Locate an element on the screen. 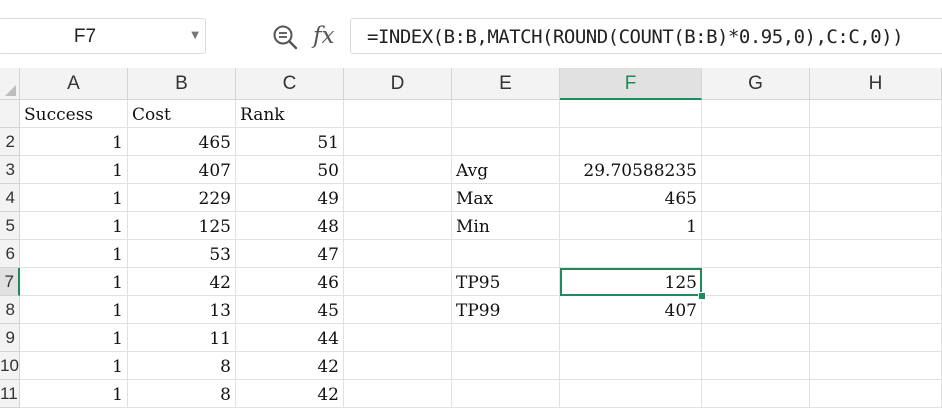  cell-e-3: Avg is located at coordinates (506, 170).